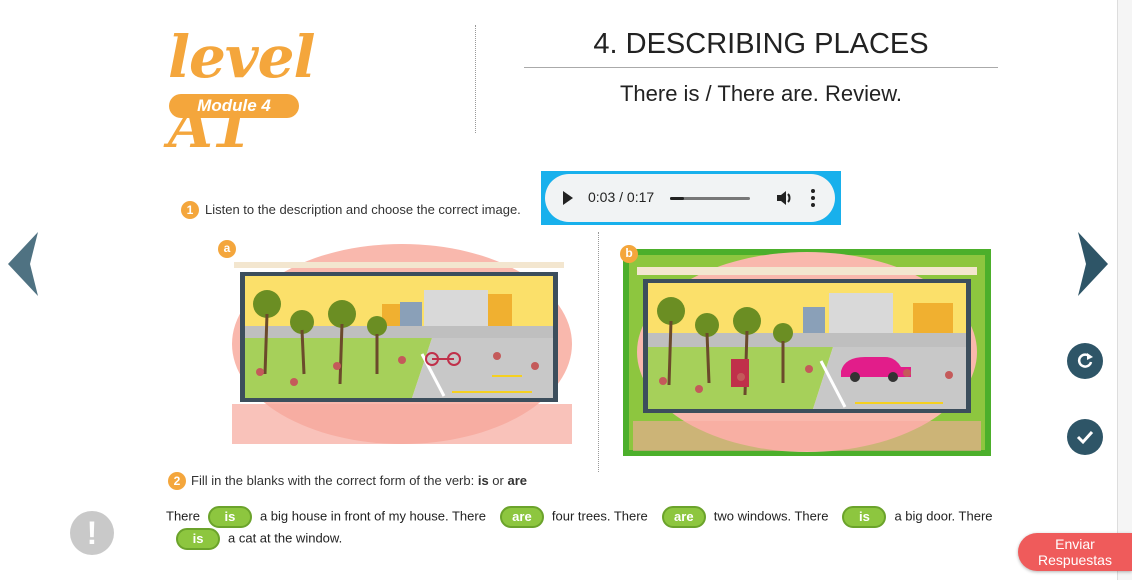 This screenshot has height=580, width=1132. Describe the element at coordinates (234, 106) in the screenshot. I see `logo-module-badge: Module 4` at that location.